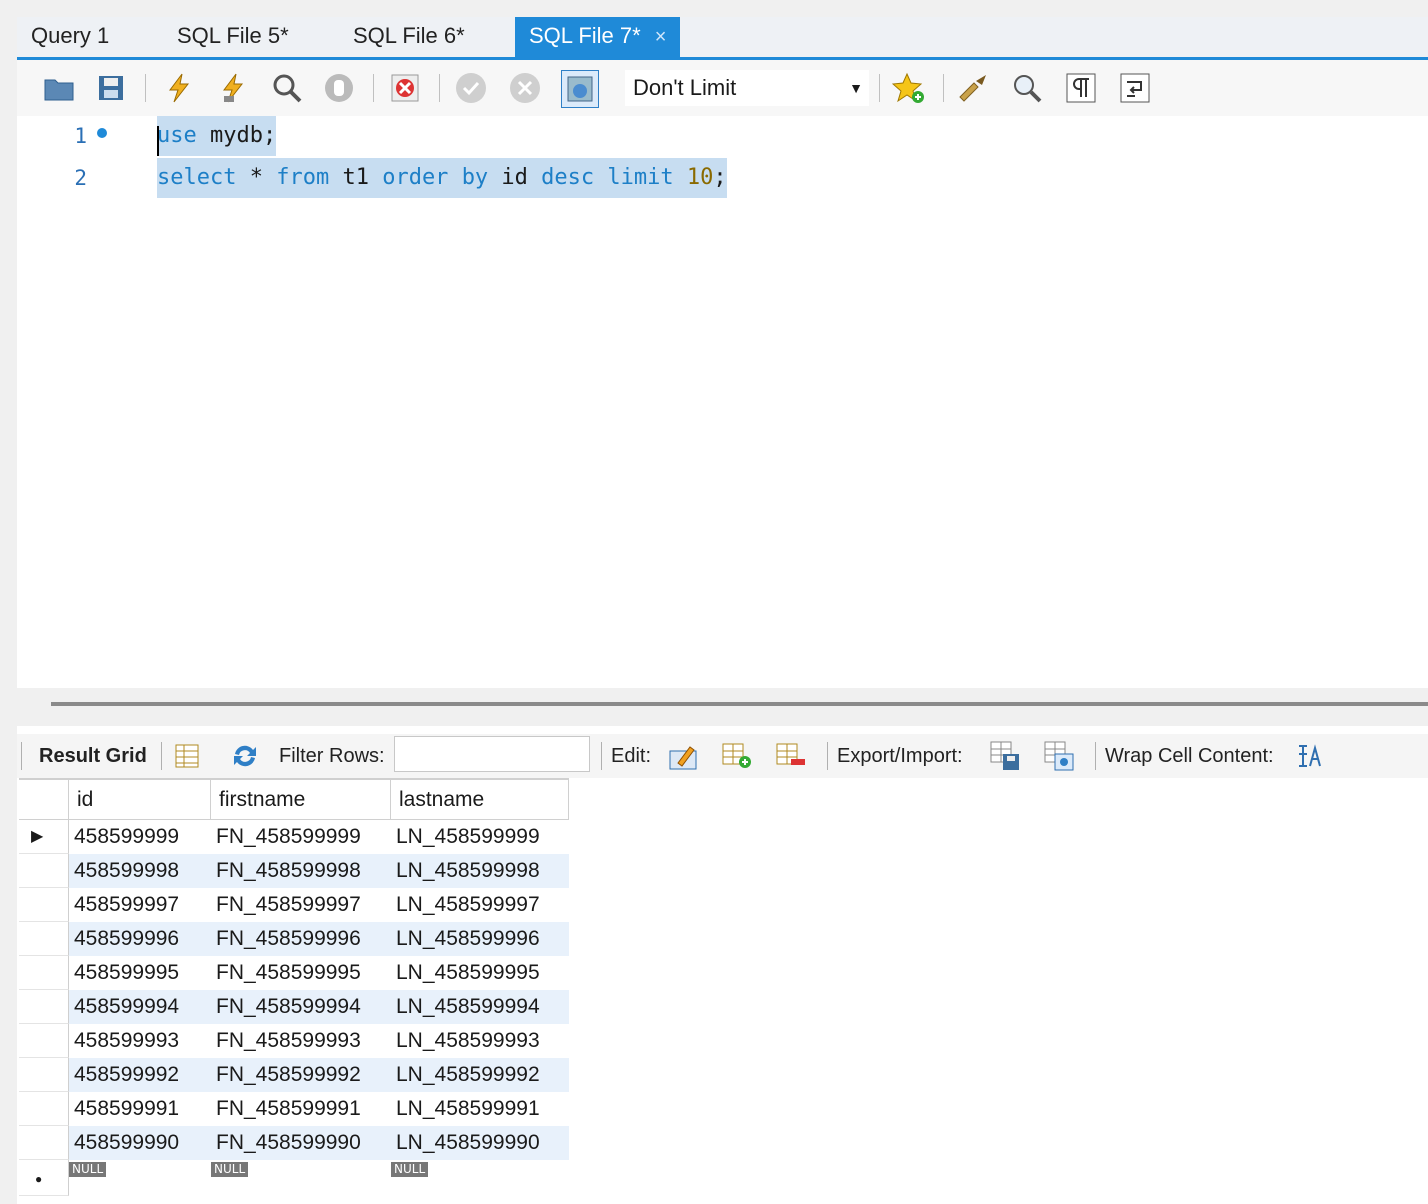 Image resolution: width=1428 pixels, height=1204 pixels. I want to click on autocommit-icon, so click(580, 89).